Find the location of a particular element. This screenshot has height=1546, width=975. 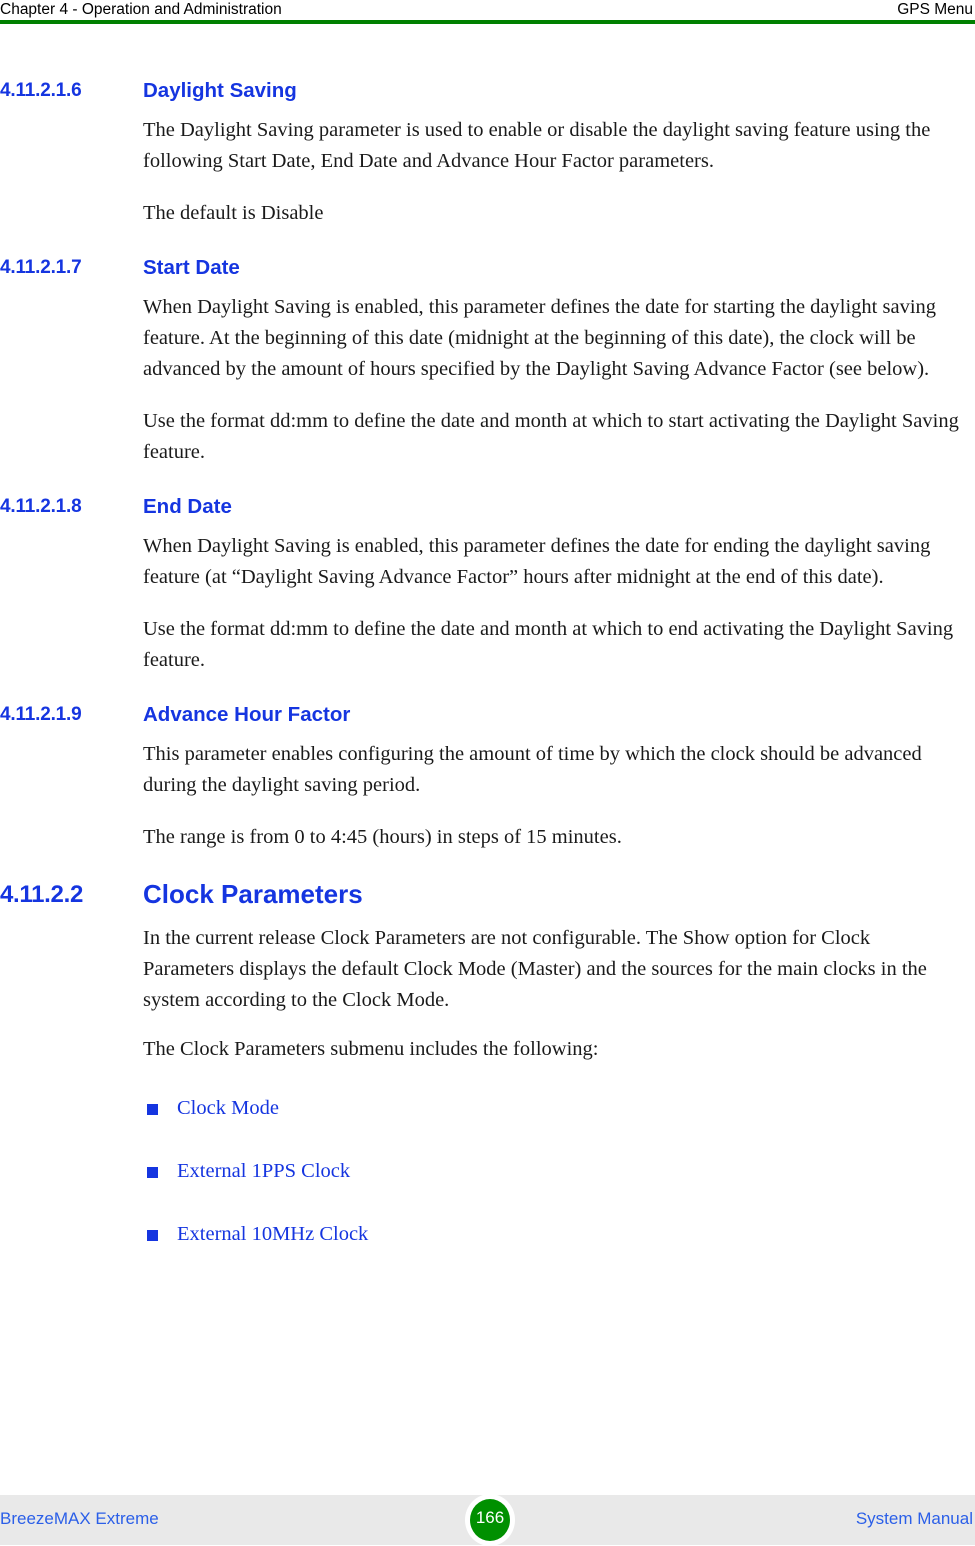

list-item: External 10MHz Clock is located at coordinates (559, 1234).